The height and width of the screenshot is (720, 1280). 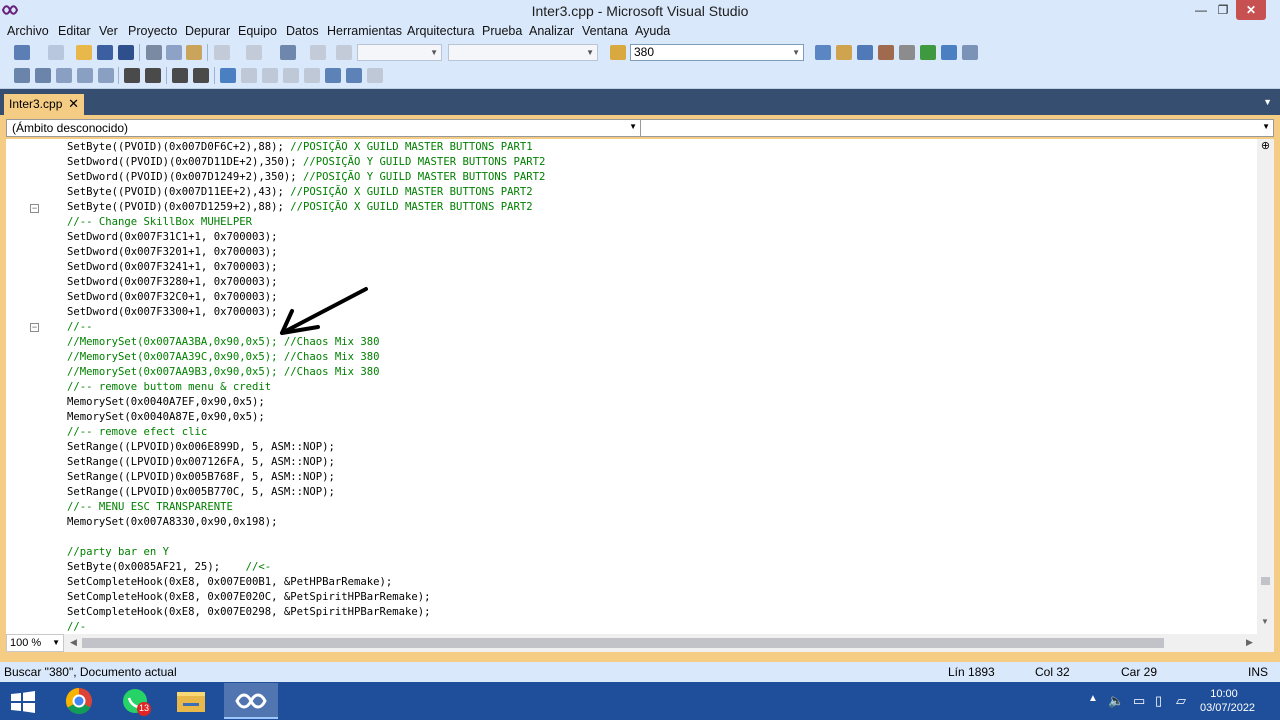 What do you see at coordinates (306, 432) in the screenshot?
I see `code-line: //-- remove efect clic` at bounding box center [306, 432].